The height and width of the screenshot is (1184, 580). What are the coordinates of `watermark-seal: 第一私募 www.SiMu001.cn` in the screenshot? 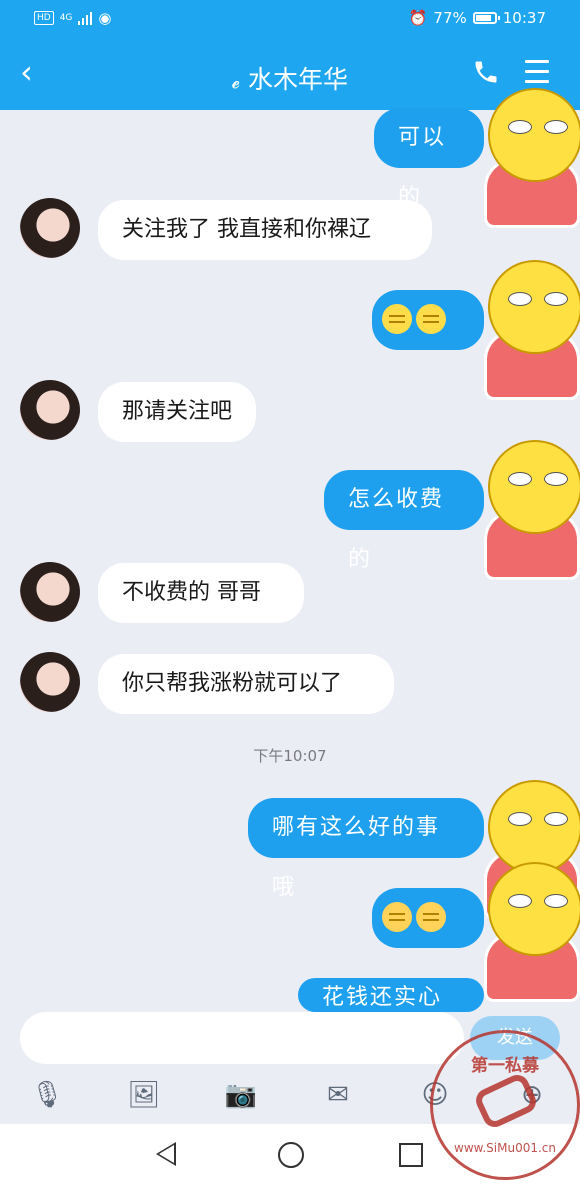 It's located at (505, 1105).